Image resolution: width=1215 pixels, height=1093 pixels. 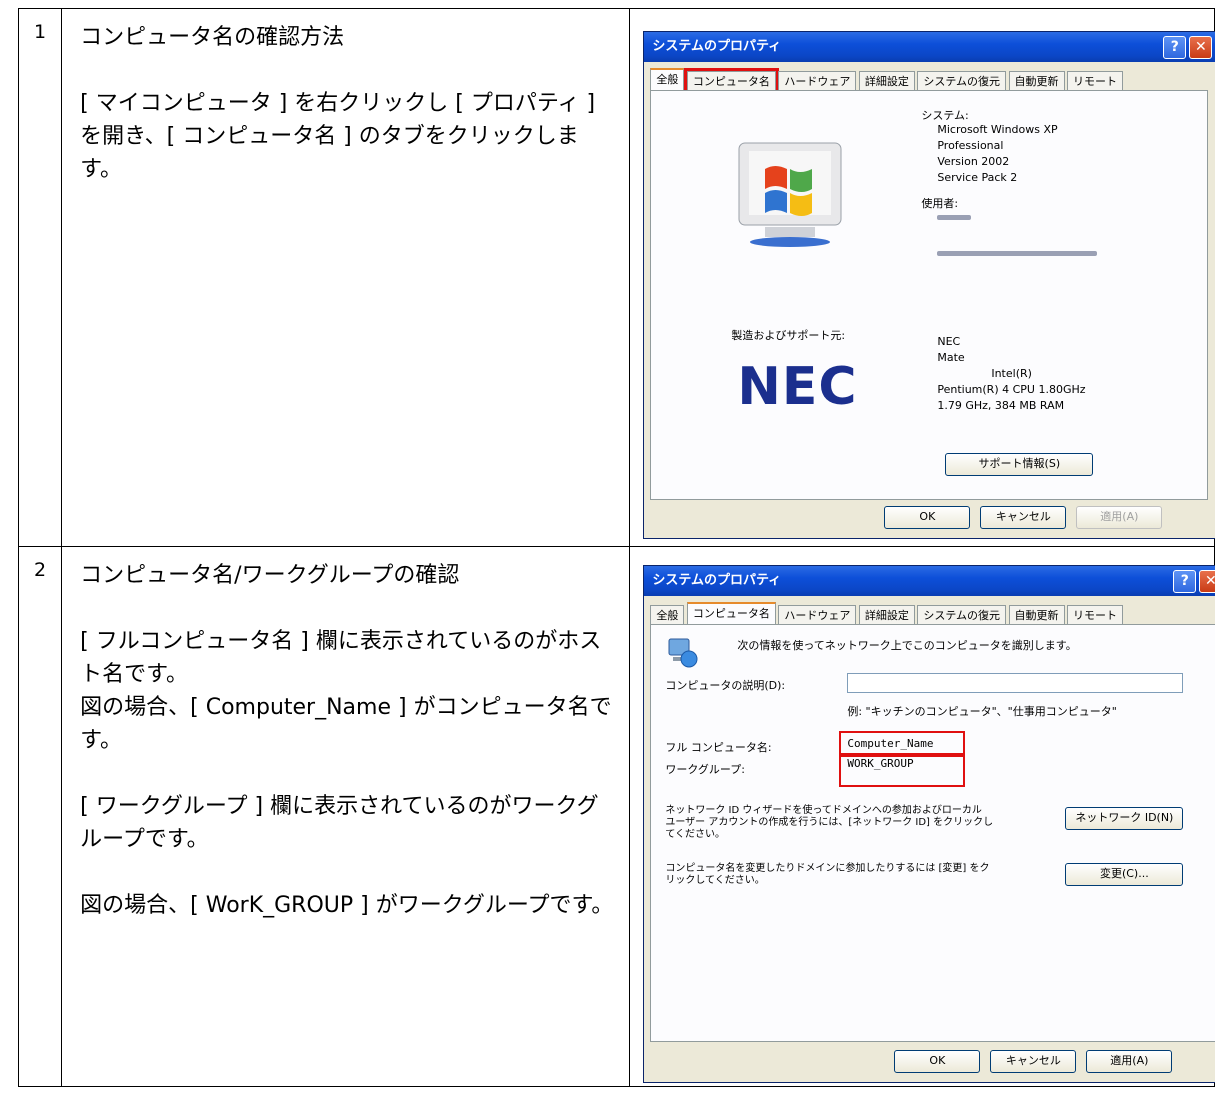 What do you see at coordinates (945, 115) in the screenshot?
I see `system-label: システム:` at bounding box center [945, 115].